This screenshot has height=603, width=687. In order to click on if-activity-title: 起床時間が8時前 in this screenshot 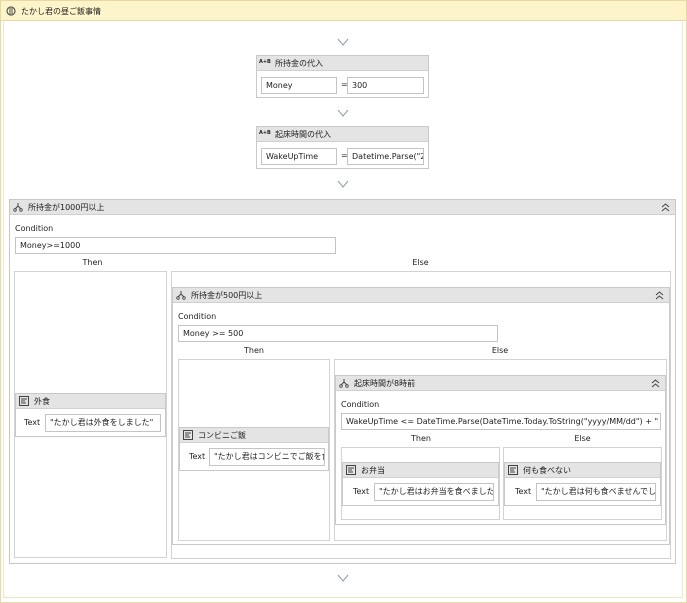, I will do `click(385, 383)`.